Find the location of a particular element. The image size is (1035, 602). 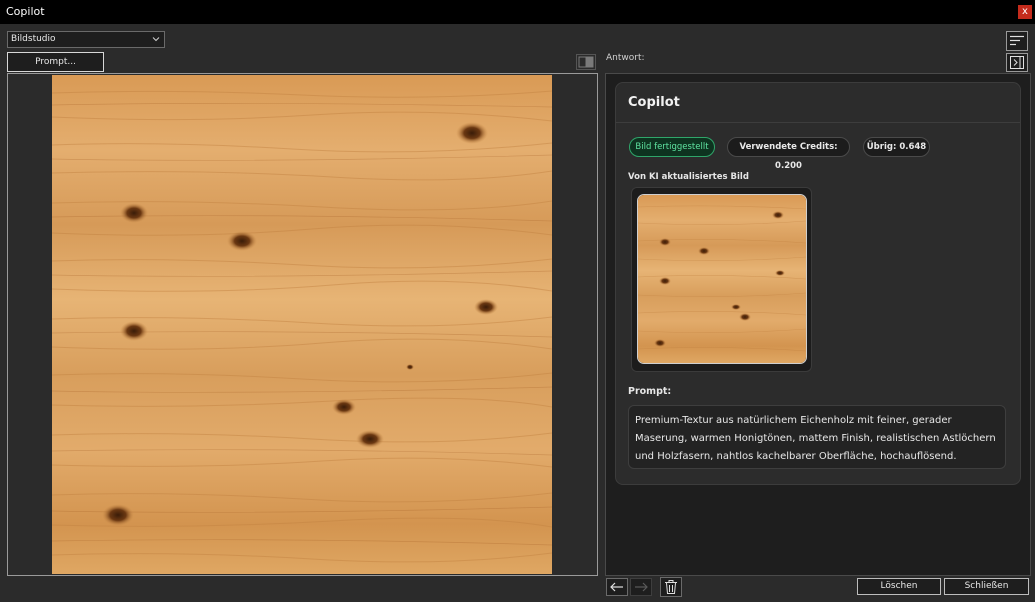

panel-collapse-icon is located at coordinates (1017, 62).